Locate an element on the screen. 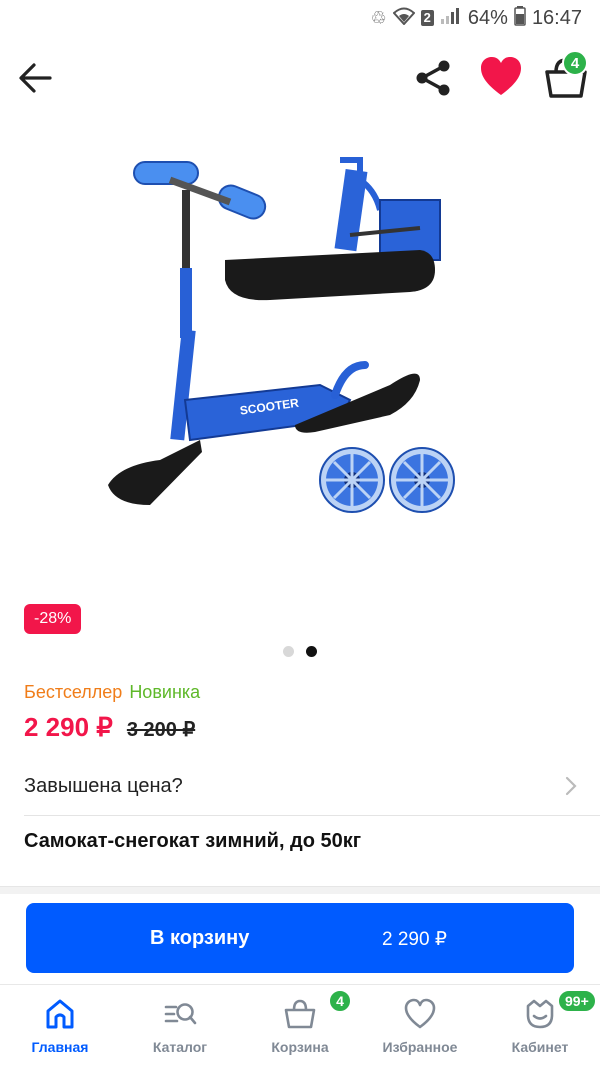 The width and height of the screenshot is (600, 1066). back-arrow-icon is located at coordinates (35, 78).